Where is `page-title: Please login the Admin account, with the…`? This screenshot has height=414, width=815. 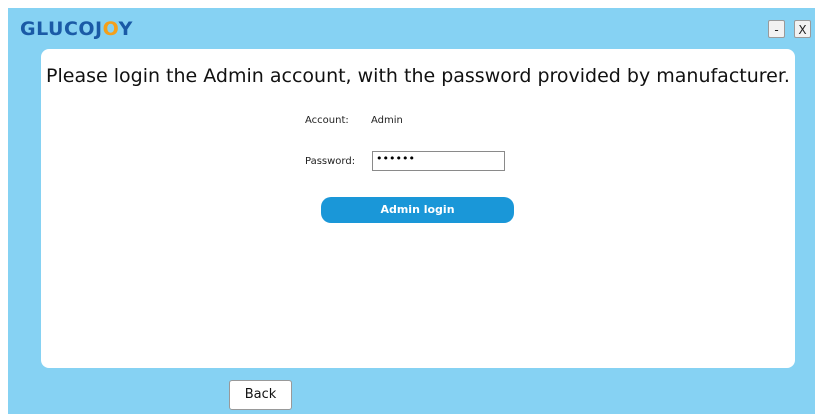 page-title: Please login the Admin account, with the… is located at coordinates (418, 76).